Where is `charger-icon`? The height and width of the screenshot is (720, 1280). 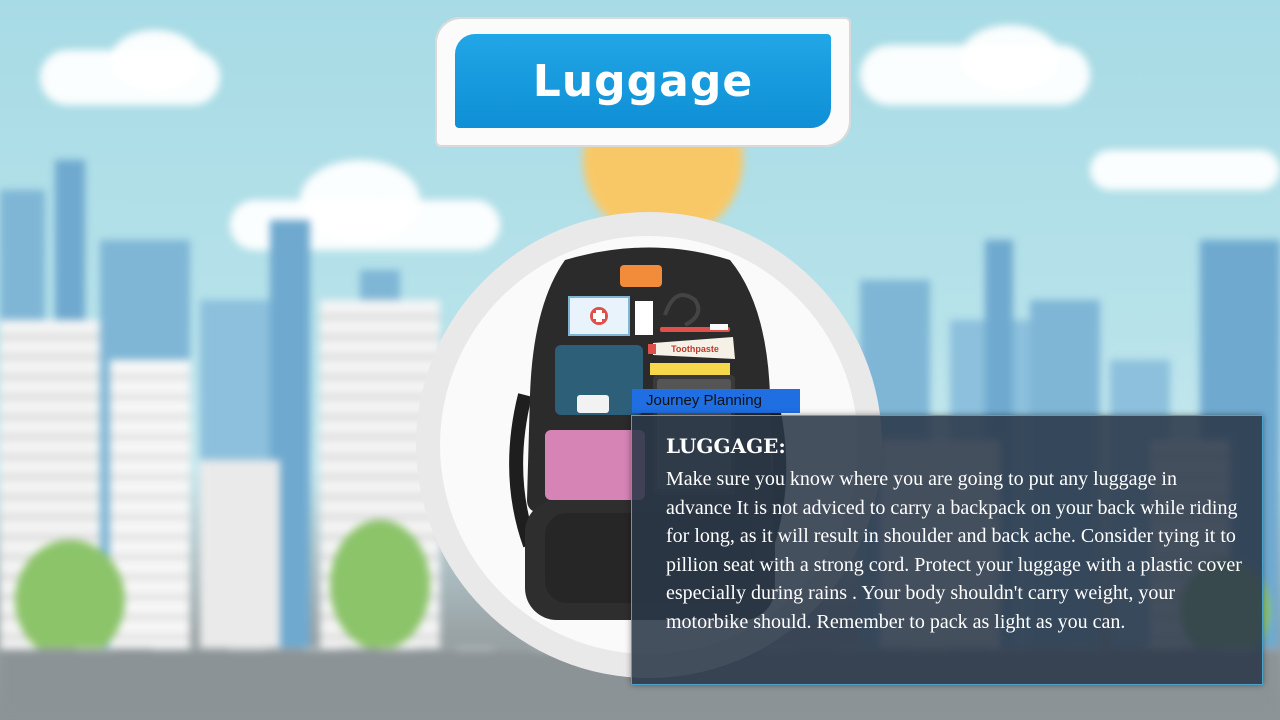
charger-icon is located at coordinates (641, 276).